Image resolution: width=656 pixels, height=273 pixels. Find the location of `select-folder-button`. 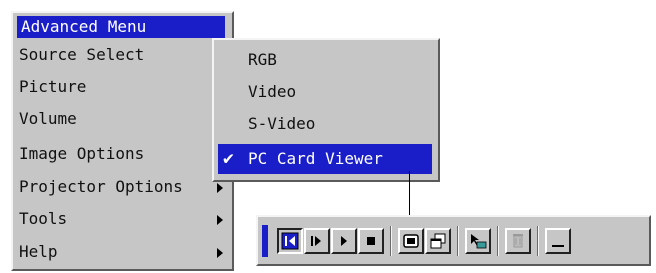

select-folder-button is located at coordinates (478, 241).